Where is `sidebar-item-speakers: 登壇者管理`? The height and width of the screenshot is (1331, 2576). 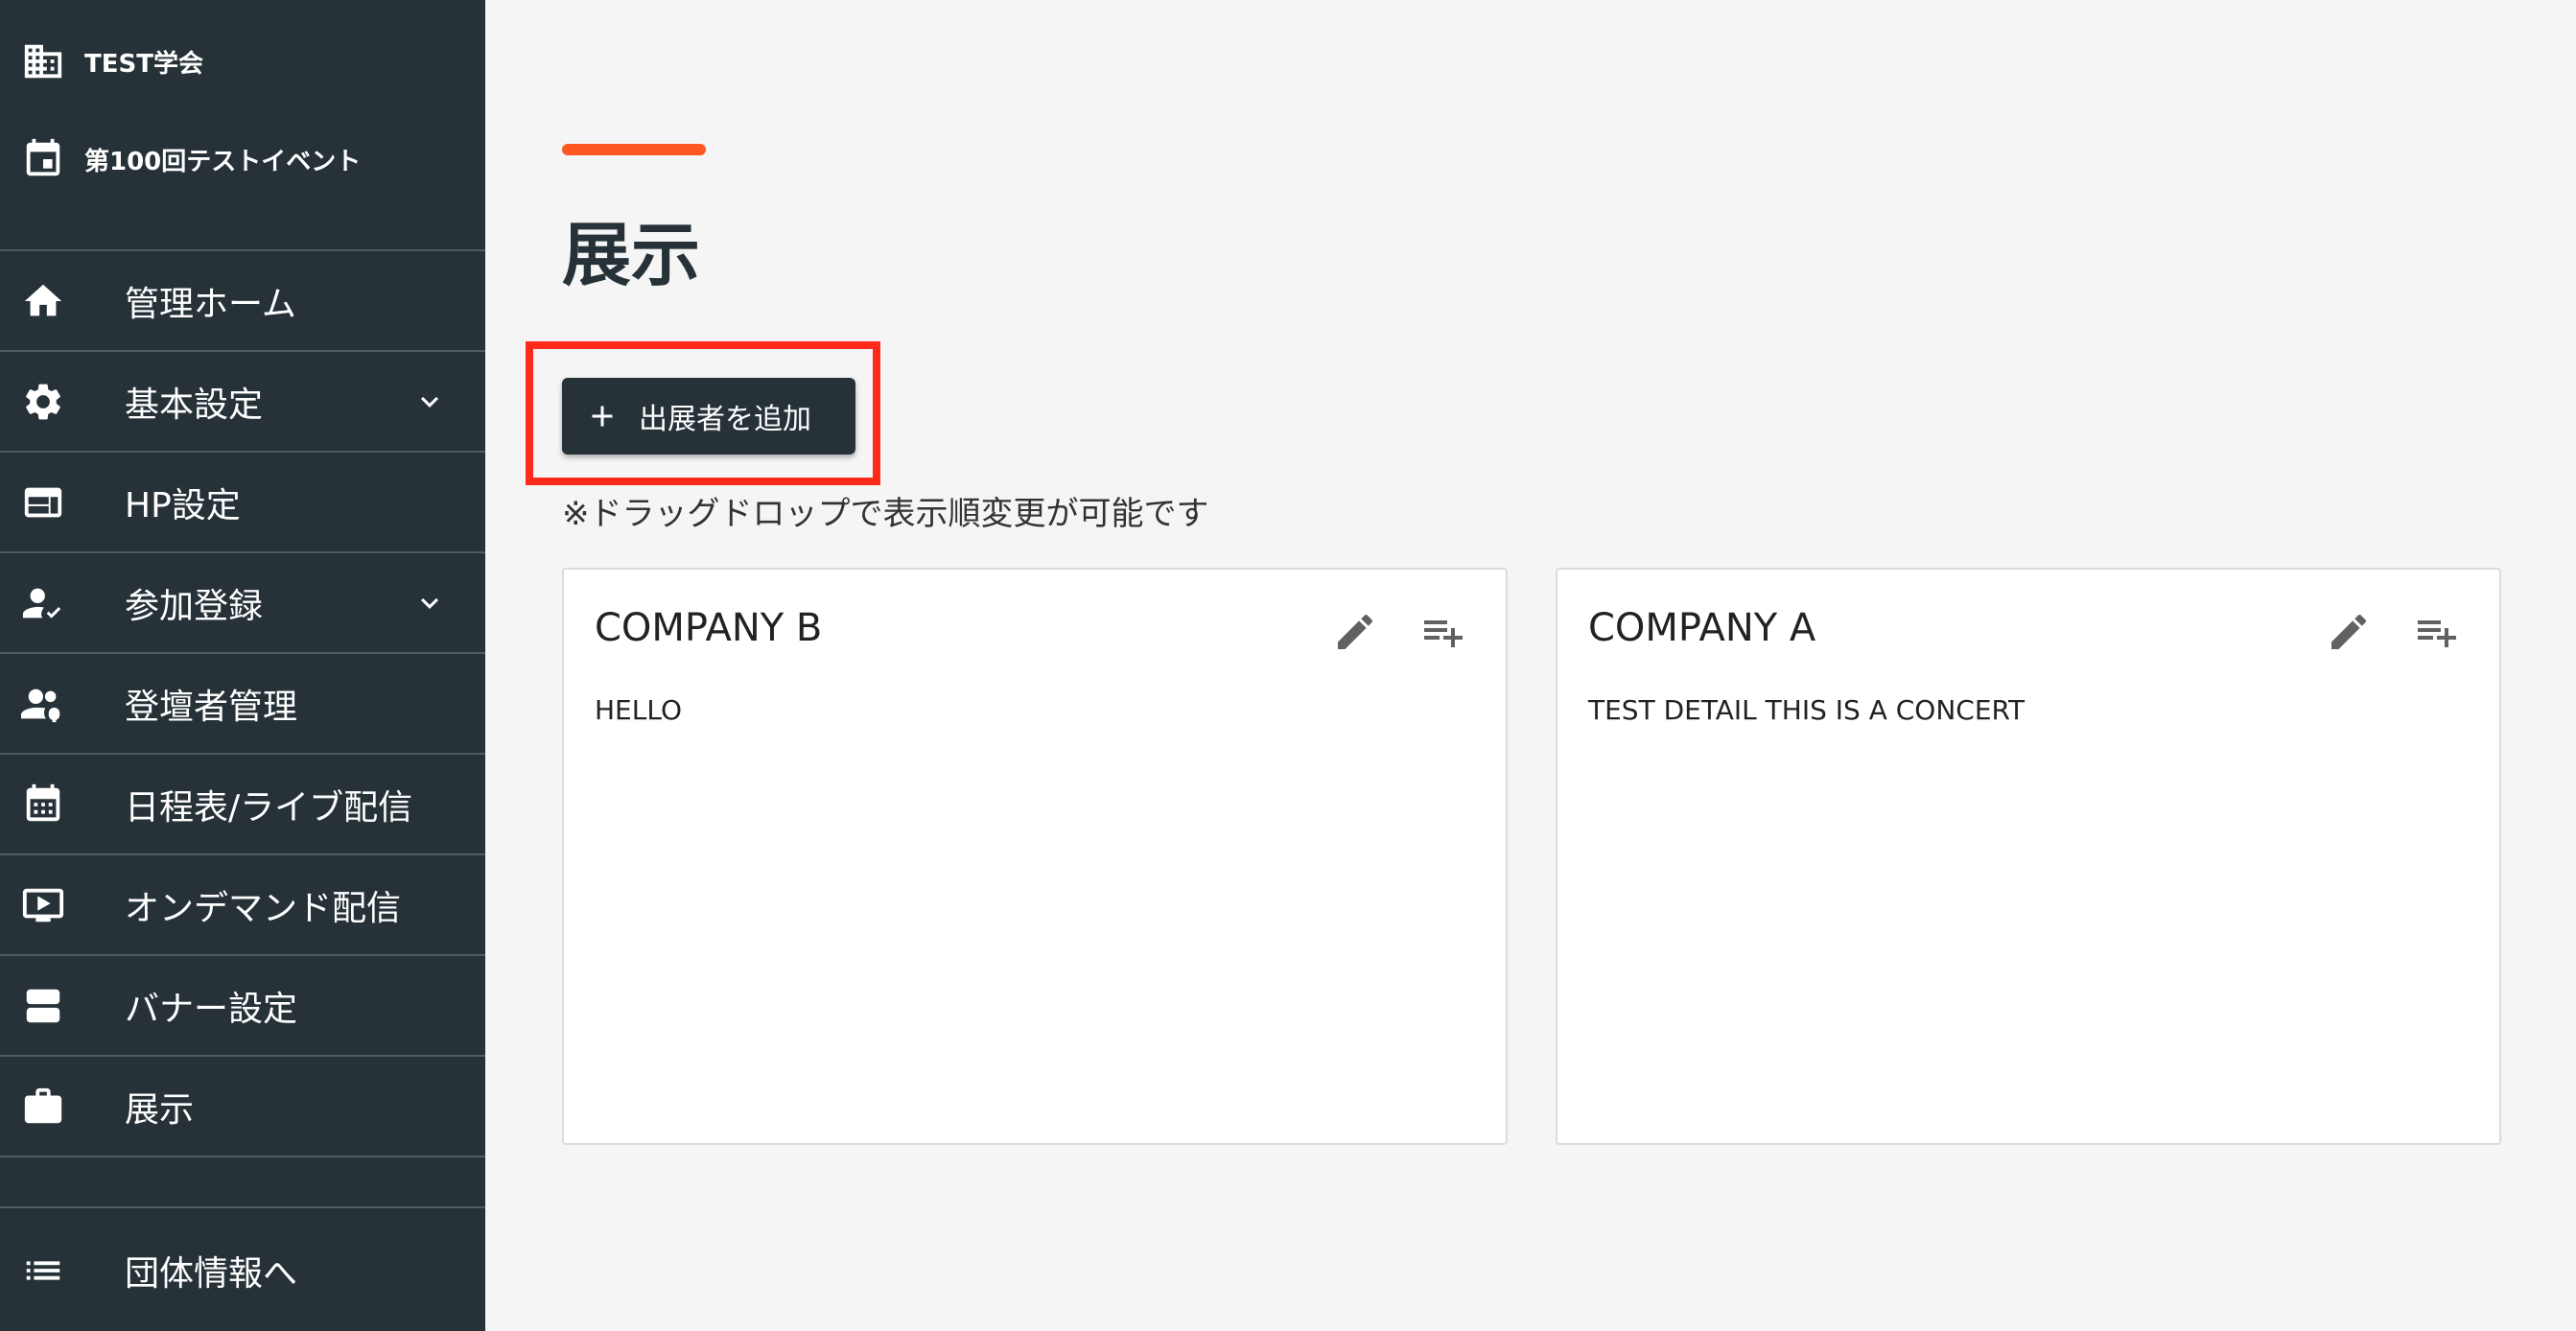 sidebar-item-speakers: 登壇者管理 is located at coordinates (242, 704).